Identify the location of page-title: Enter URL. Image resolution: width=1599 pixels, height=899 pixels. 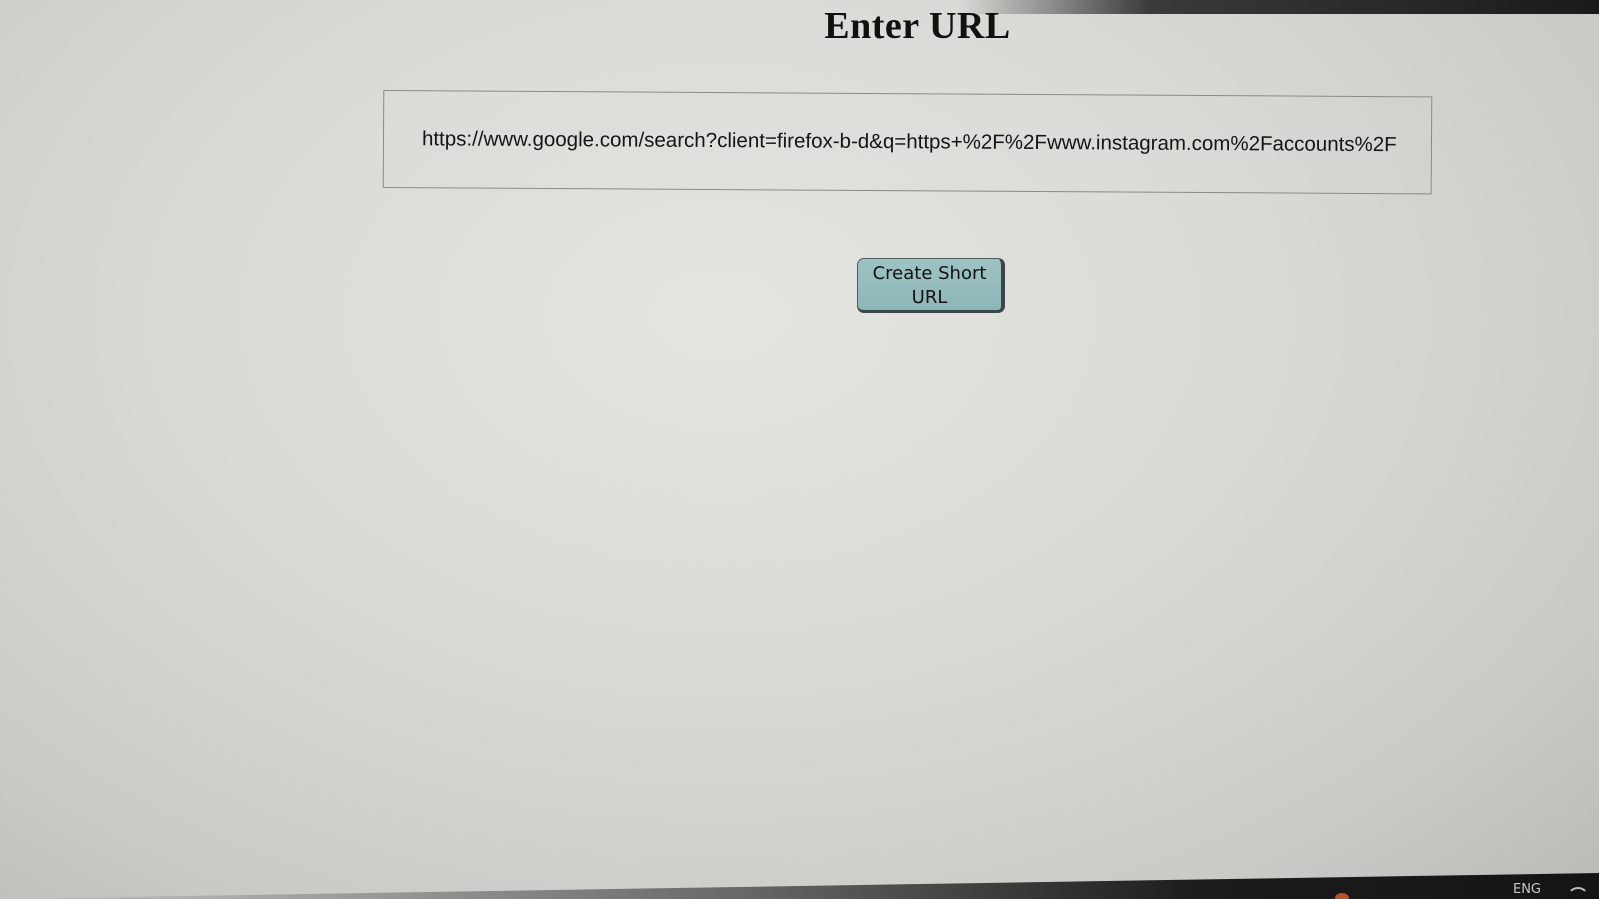
(917, 26).